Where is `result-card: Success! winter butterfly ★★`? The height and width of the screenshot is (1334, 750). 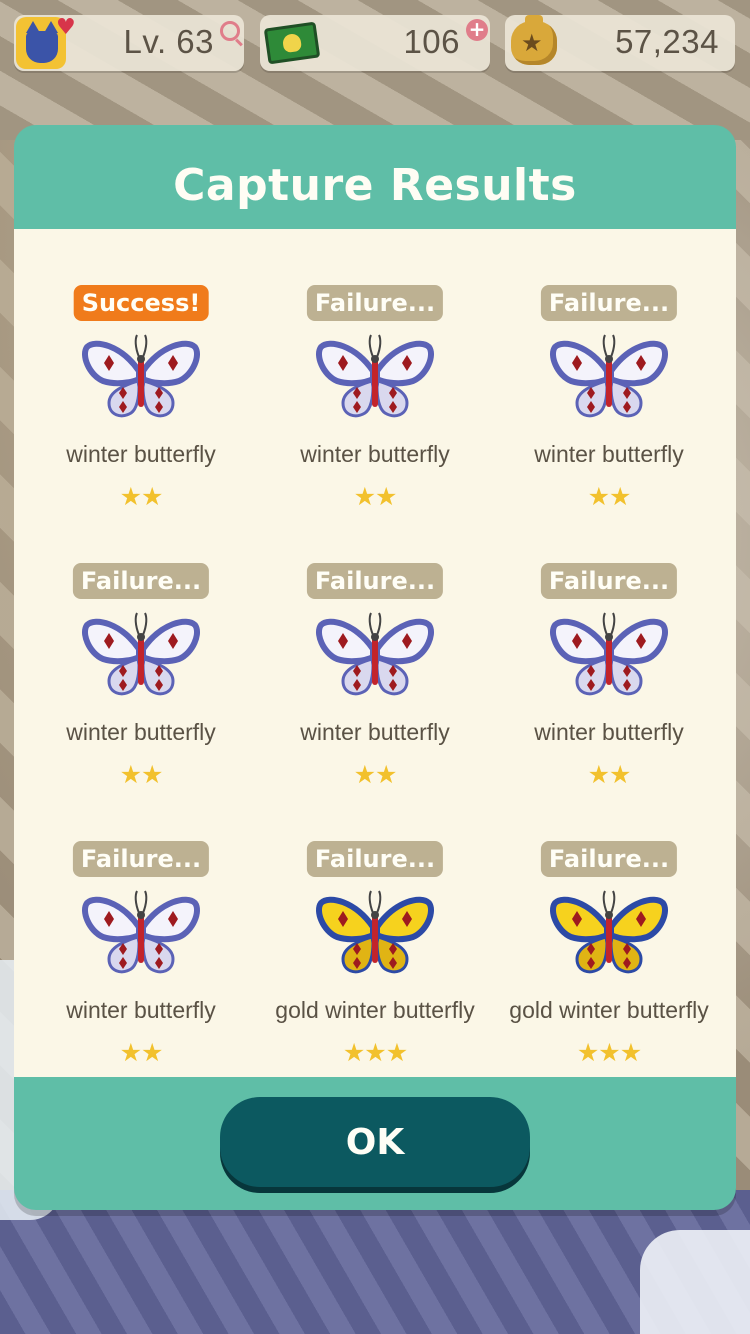 result-card: Success! winter butterfly ★★ is located at coordinates (141, 409).